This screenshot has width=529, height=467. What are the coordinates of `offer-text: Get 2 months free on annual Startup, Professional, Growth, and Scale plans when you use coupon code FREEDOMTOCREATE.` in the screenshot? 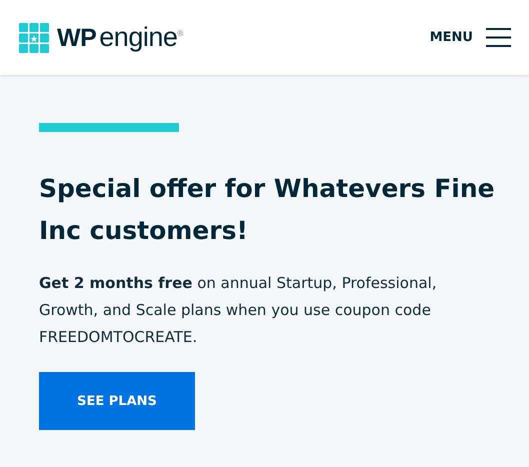 It's located at (238, 310).